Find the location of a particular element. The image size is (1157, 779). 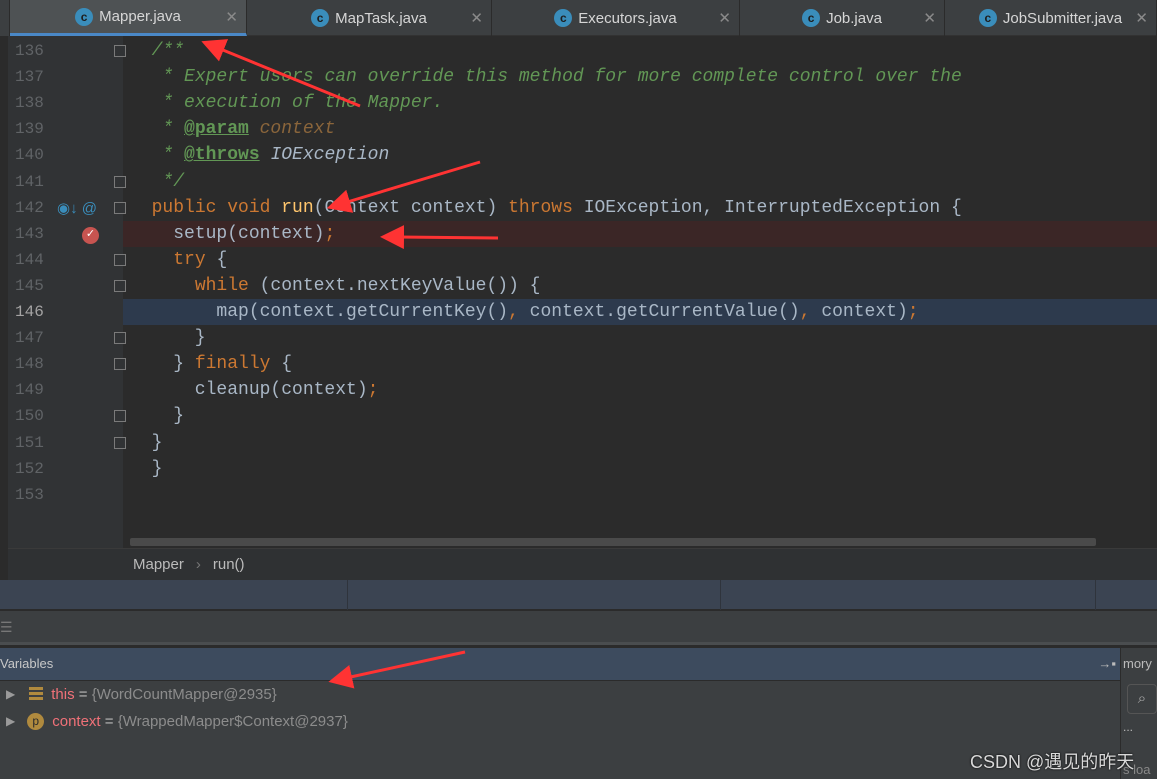

tab-executors: c Executors.java ✕ is located at coordinates (616, 18).